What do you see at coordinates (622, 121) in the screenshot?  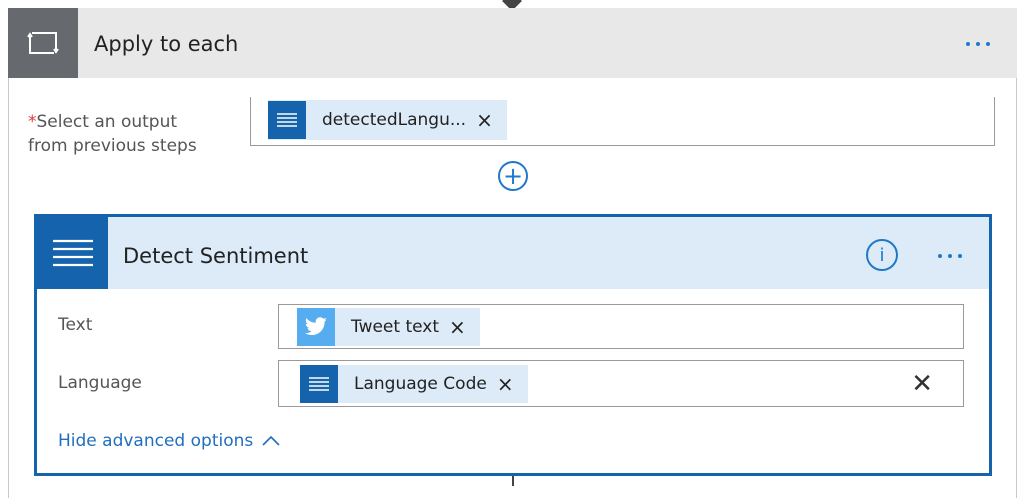 I see `select-output-field: detectedLangu... ×` at bounding box center [622, 121].